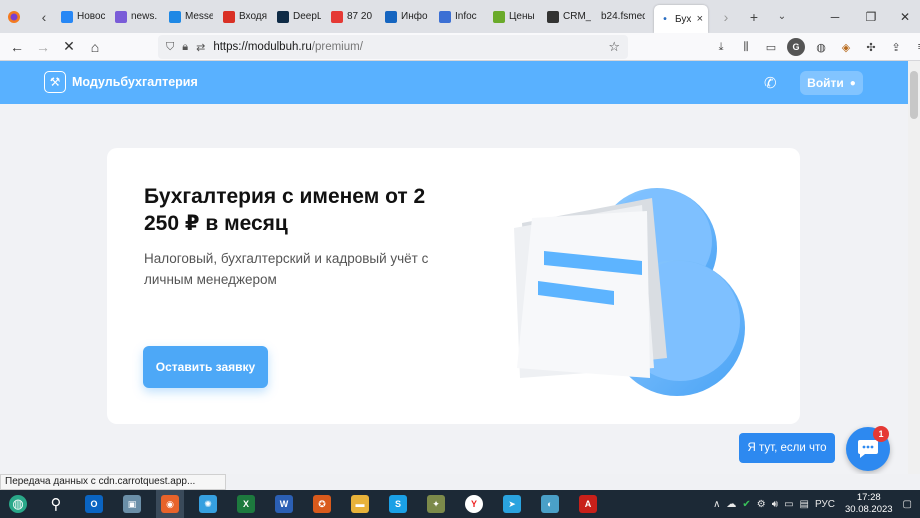  Describe the element at coordinates (360, 16) in the screenshot. I see `tab-label: 87 20` at that location.